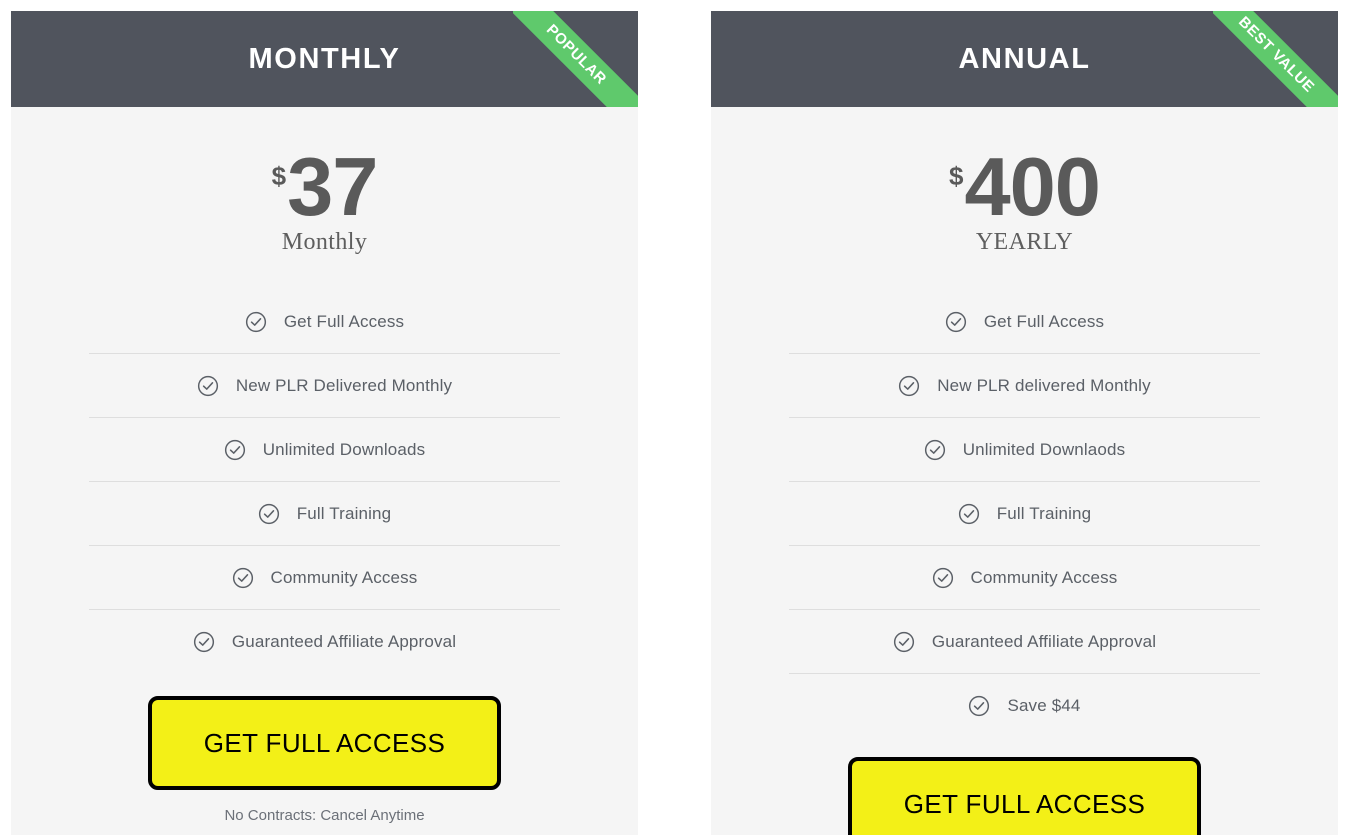 The image size is (1353, 835). I want to click on price-period: YEARLY, so click(1024, 242).